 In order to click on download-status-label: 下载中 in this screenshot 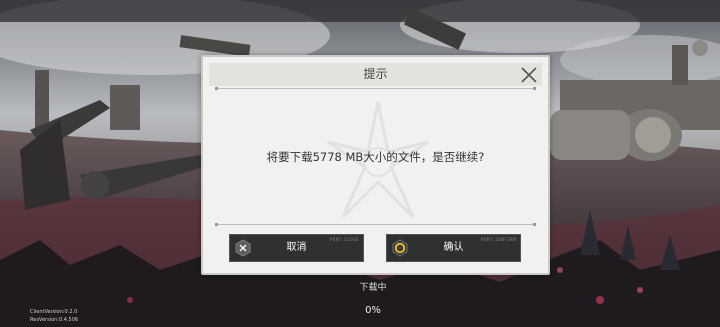, I will do `click(373, 288)`.